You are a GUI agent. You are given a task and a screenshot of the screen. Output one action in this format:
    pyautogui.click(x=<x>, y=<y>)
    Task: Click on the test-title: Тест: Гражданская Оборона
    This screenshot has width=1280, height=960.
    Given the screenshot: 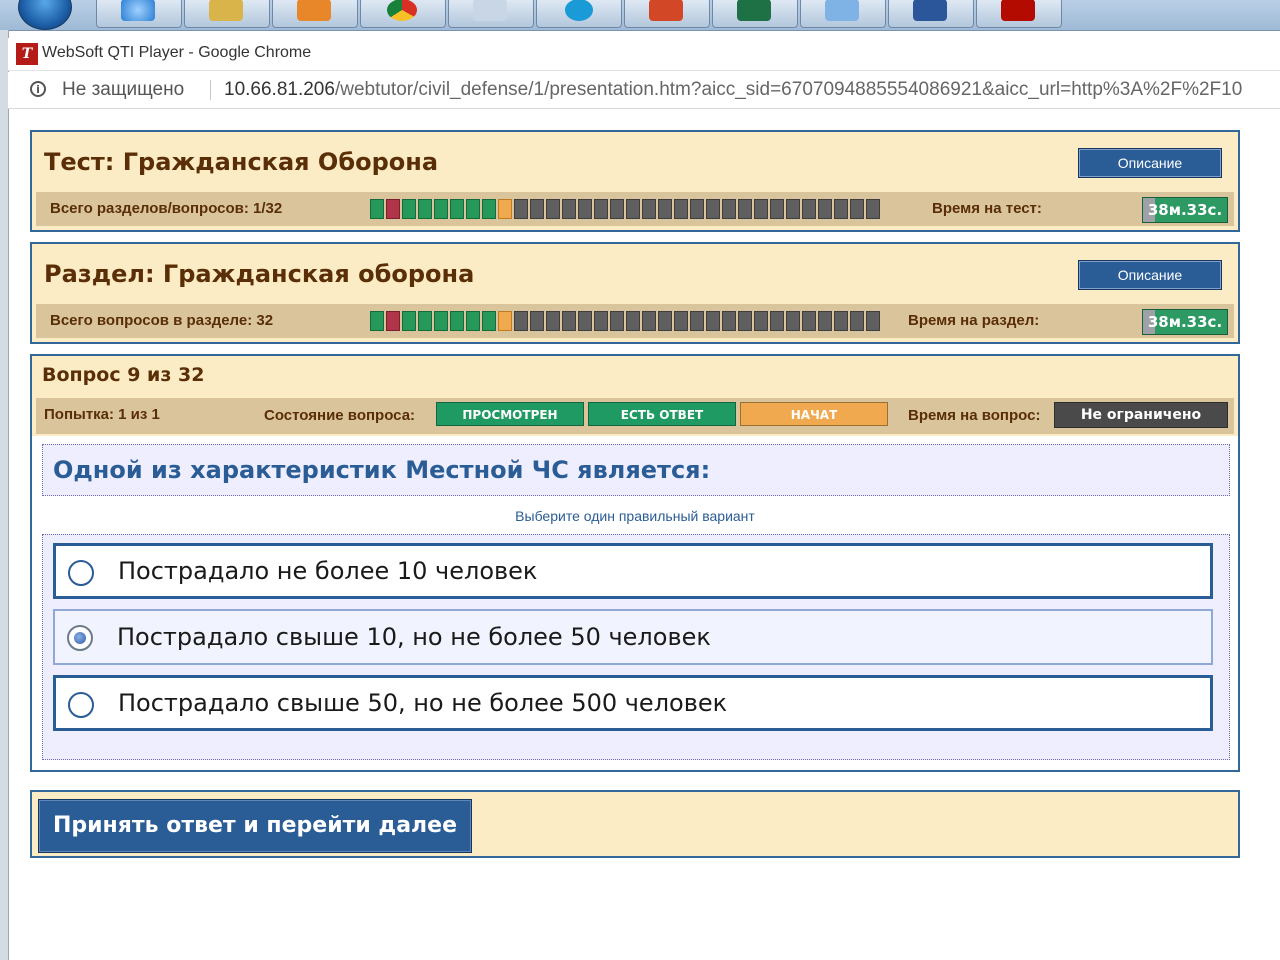 What is the action you would take?
    pyautogui.click(x=241, y=162)
    